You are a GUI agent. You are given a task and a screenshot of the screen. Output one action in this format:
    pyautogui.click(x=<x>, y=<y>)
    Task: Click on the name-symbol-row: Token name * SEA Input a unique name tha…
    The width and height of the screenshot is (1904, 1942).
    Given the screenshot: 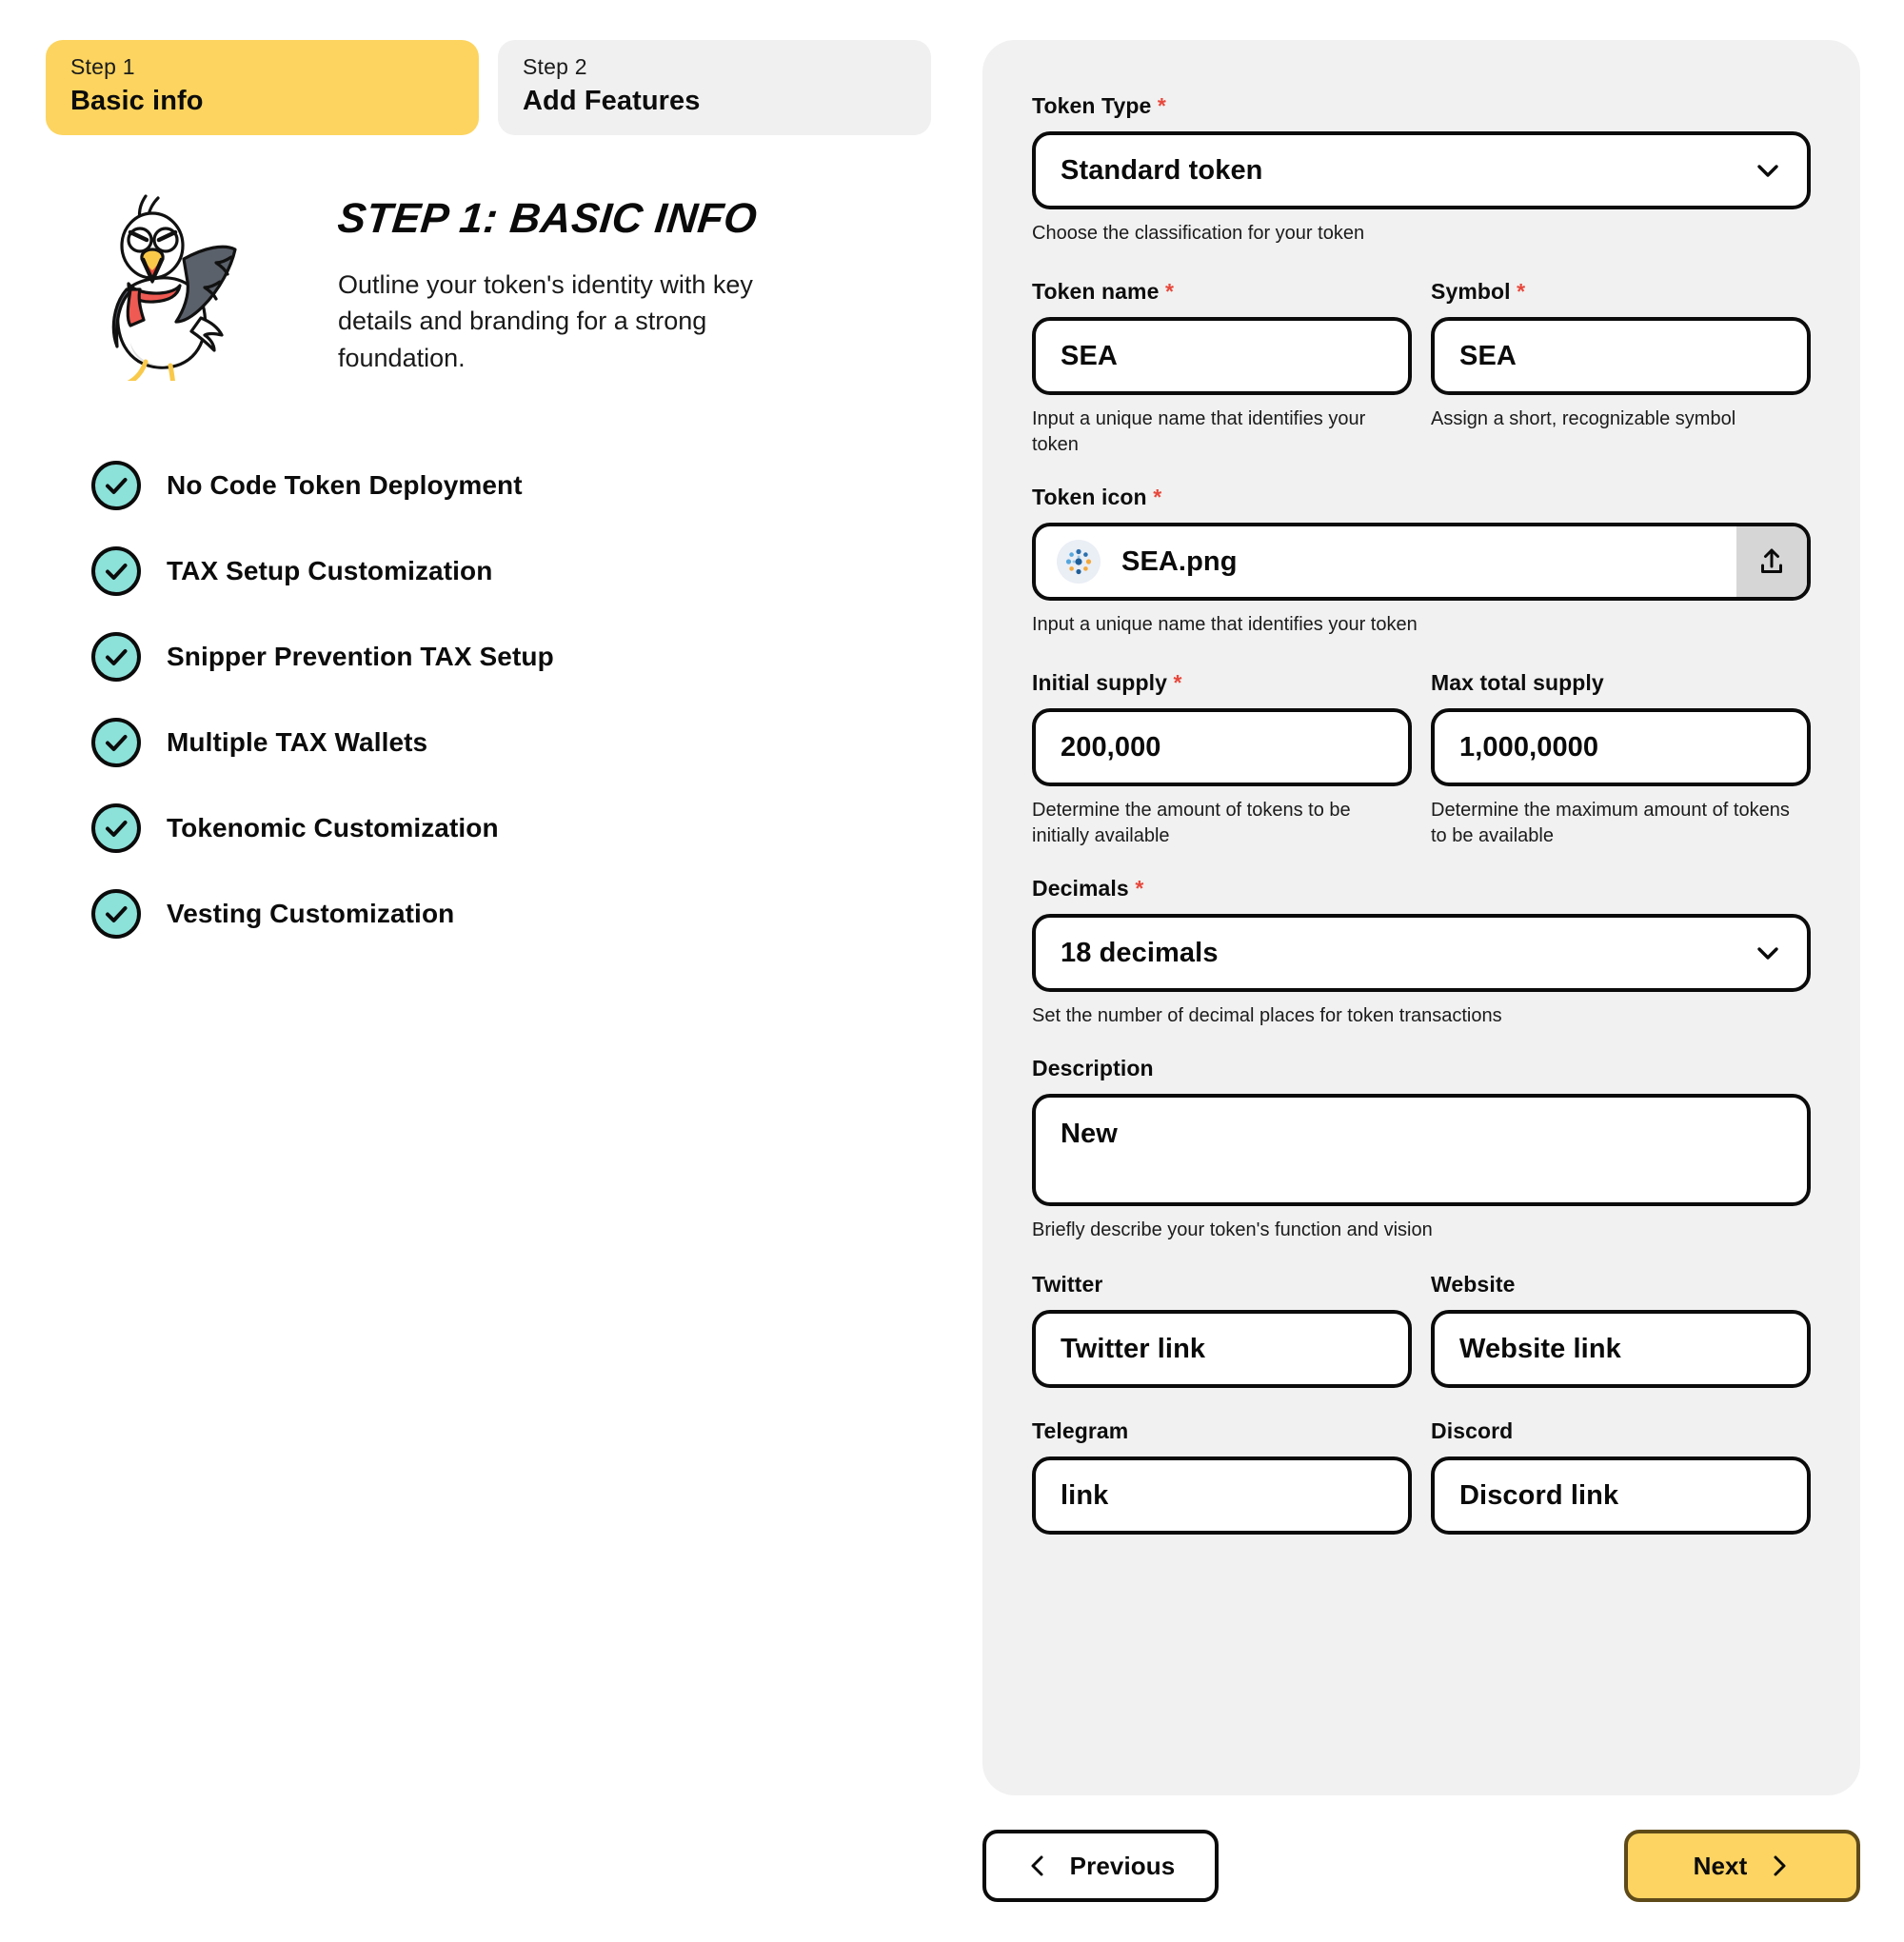 What is the action you would take?
    pyautogui.click(x=1421, y=368)
    